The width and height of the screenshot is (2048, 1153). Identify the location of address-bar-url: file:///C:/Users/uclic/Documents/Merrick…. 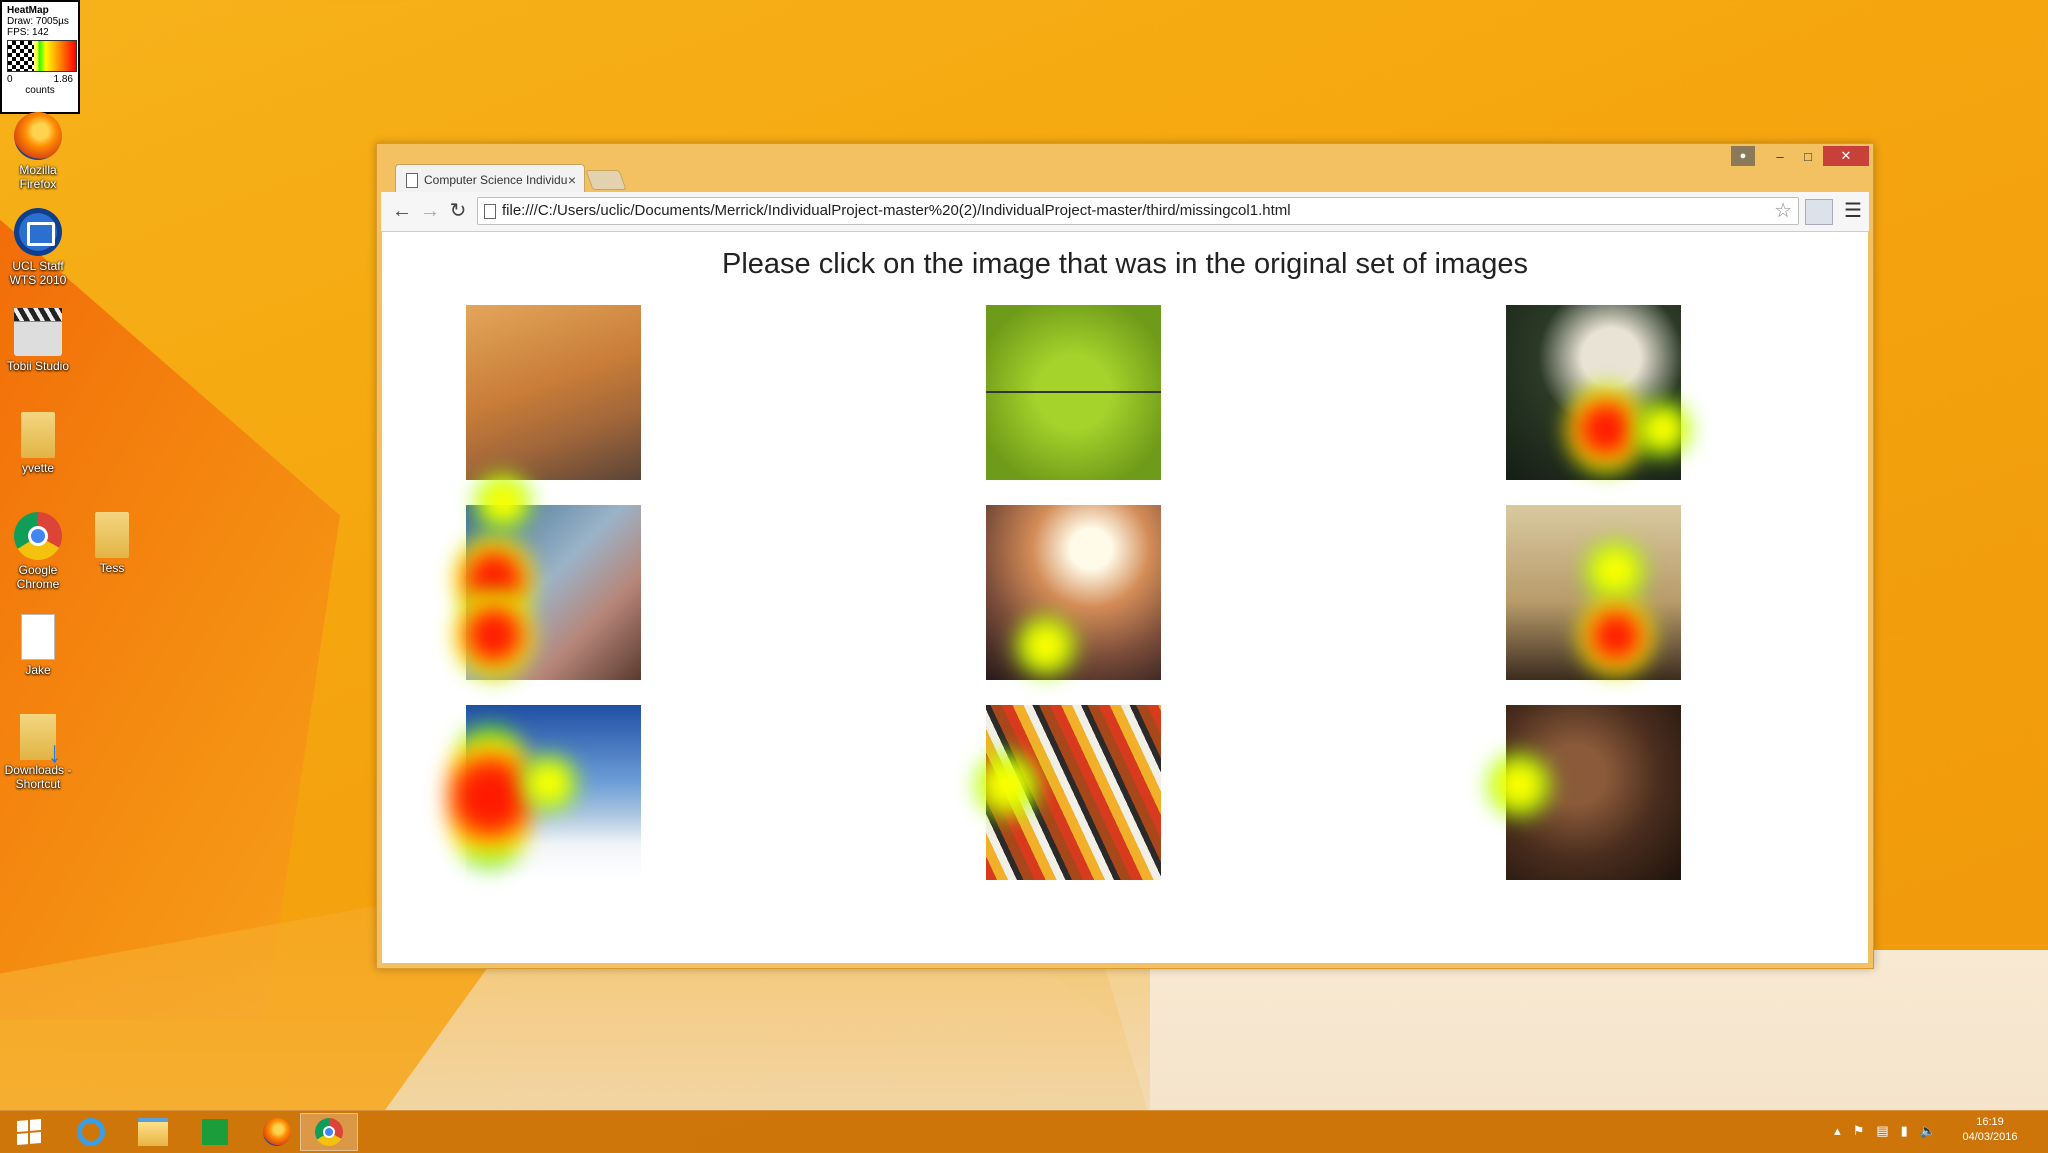
(896, 210).